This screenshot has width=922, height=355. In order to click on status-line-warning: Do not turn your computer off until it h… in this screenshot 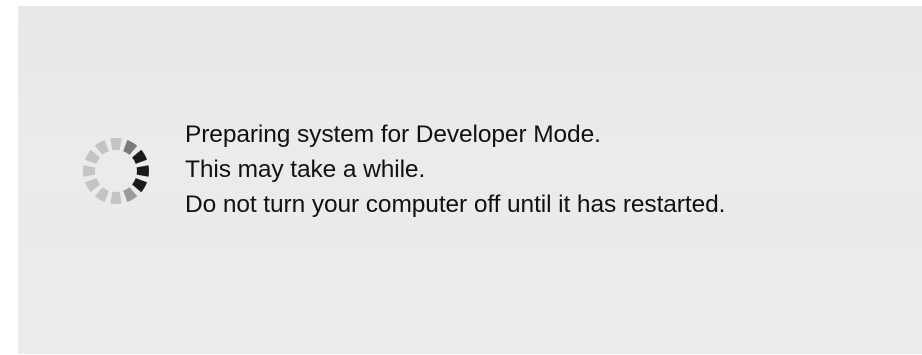, I will do `click(455, 204)`.